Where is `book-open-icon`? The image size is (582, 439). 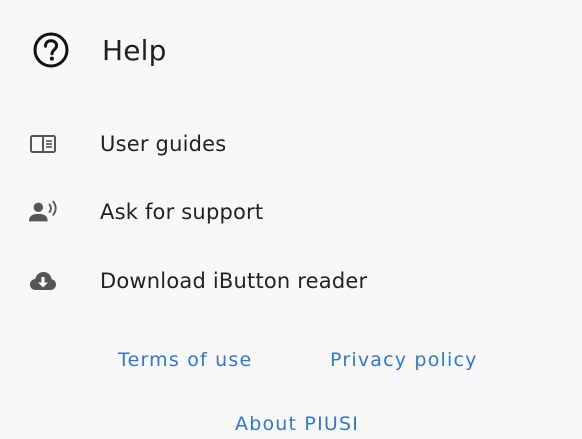
book-open-icon is located at coordinates (43, 144).